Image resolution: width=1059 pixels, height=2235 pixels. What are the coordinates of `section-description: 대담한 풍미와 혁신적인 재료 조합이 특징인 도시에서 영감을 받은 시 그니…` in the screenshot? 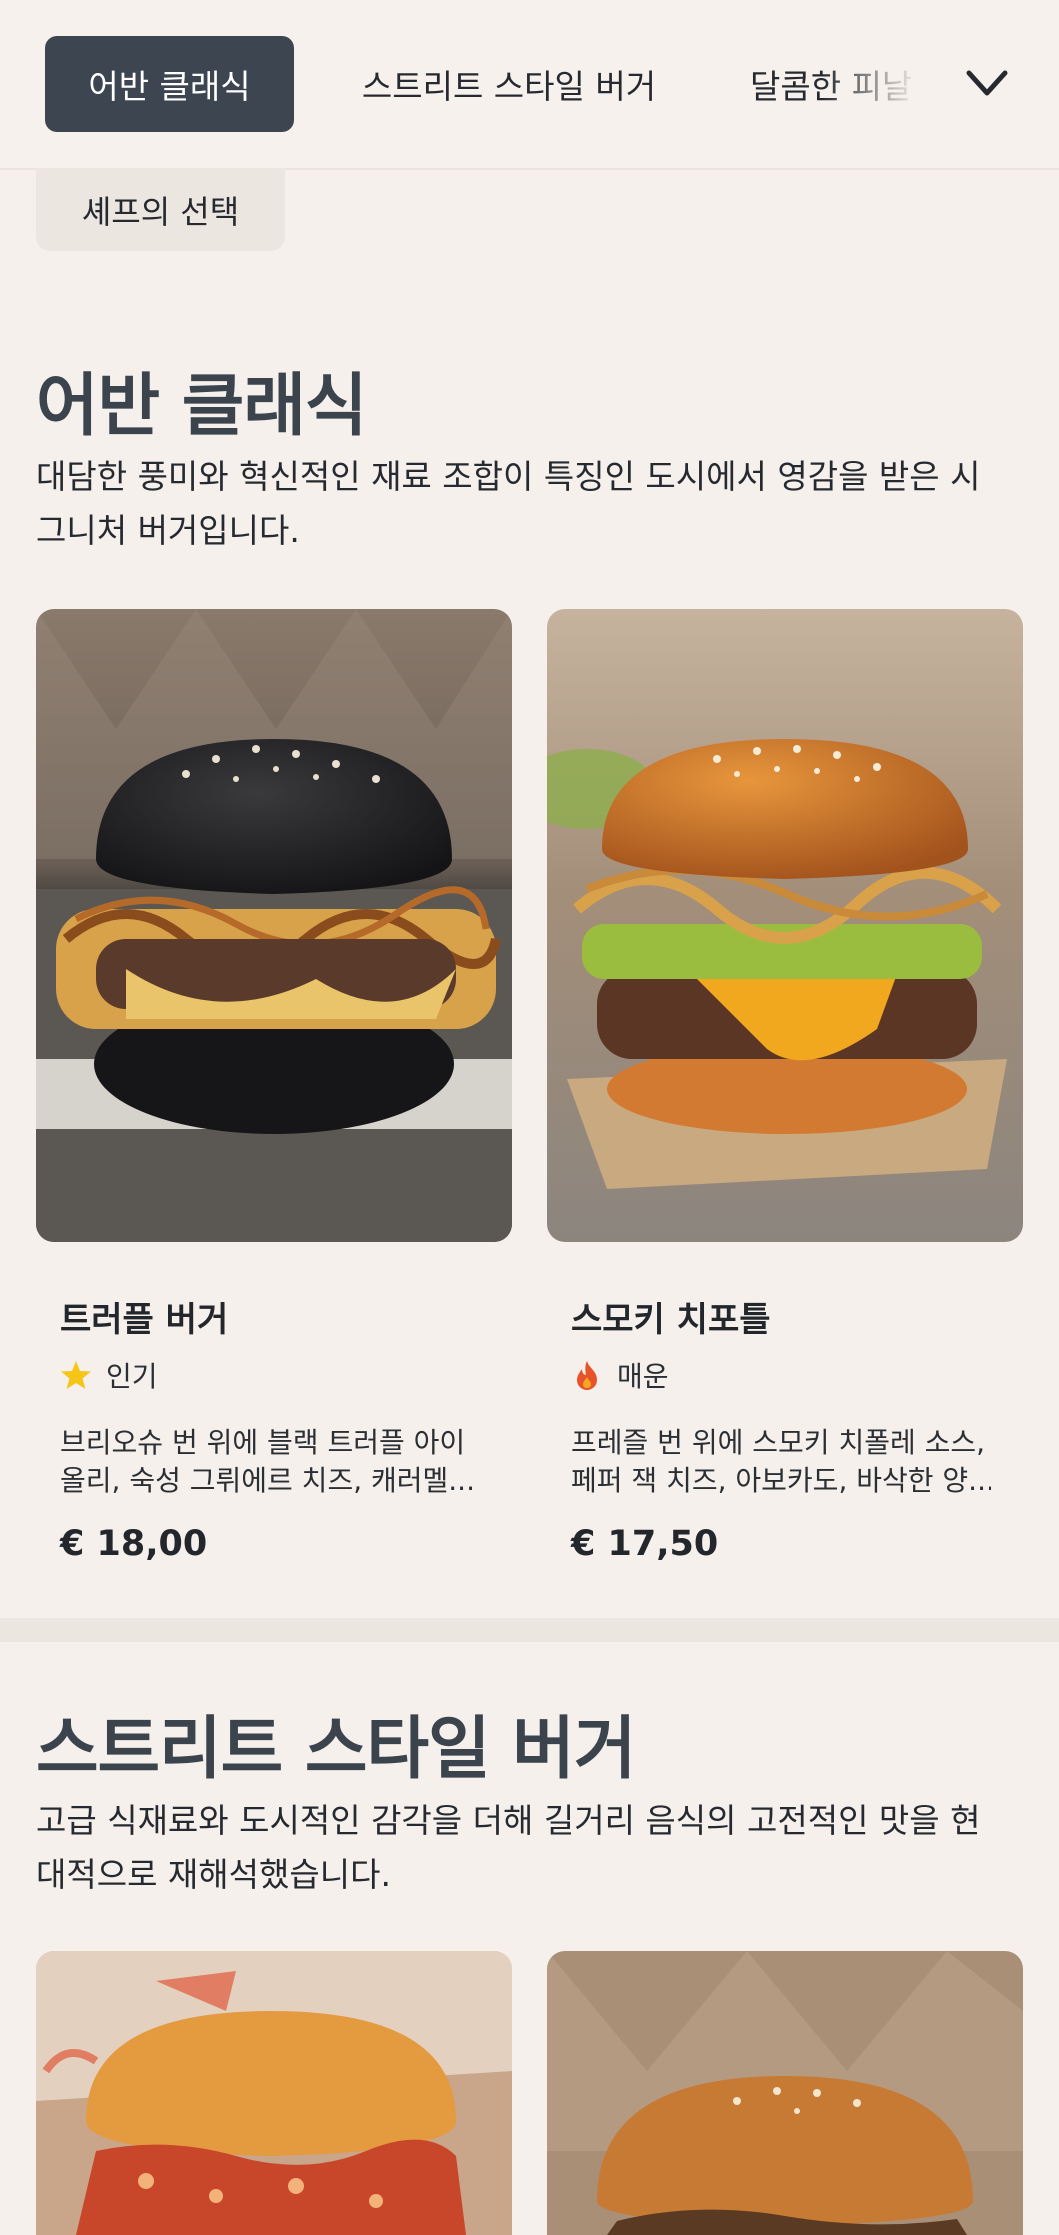 It's located at (531, 504).